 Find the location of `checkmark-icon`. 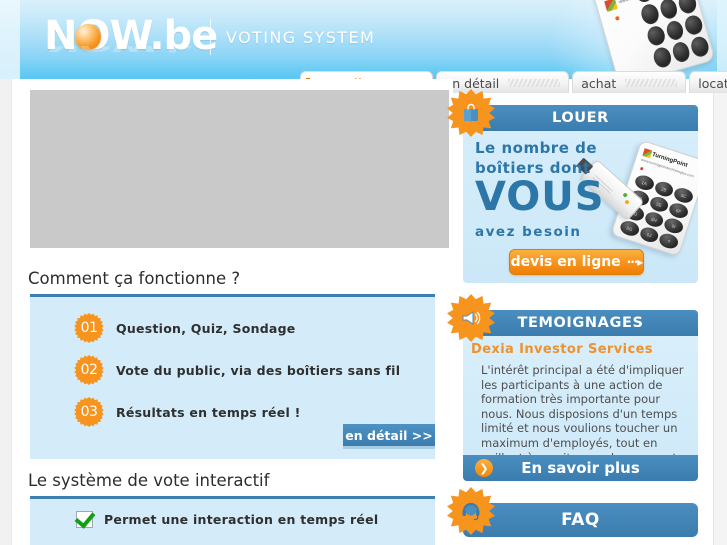

checkmark-icon is located at coordinates (84, 519).